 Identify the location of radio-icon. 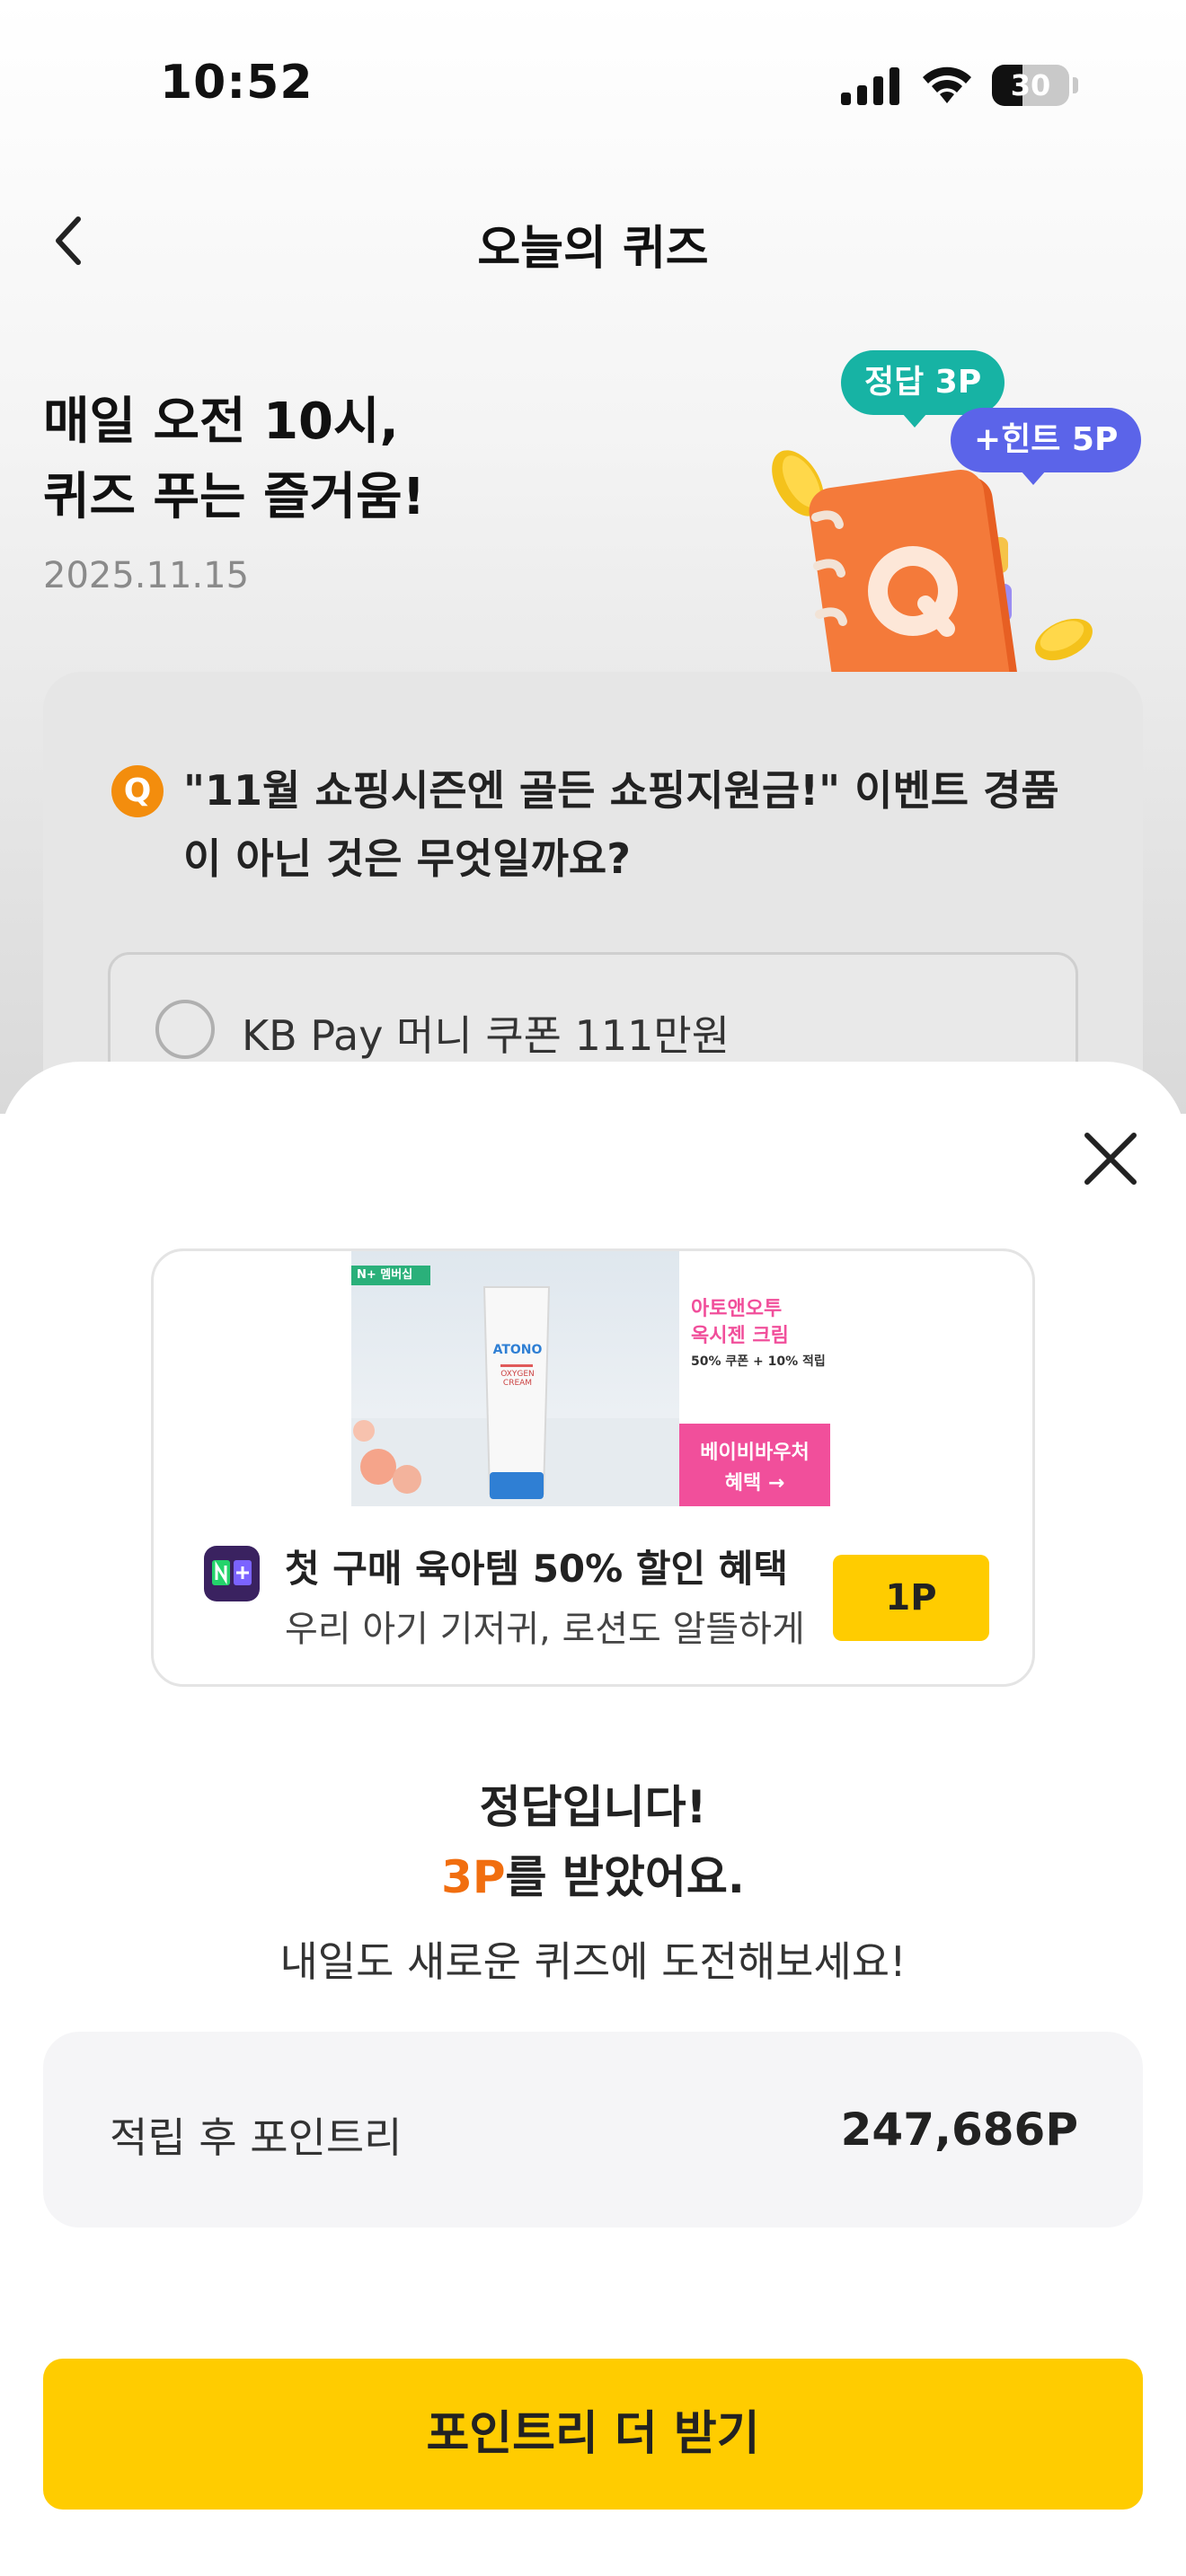
(185, 1029).